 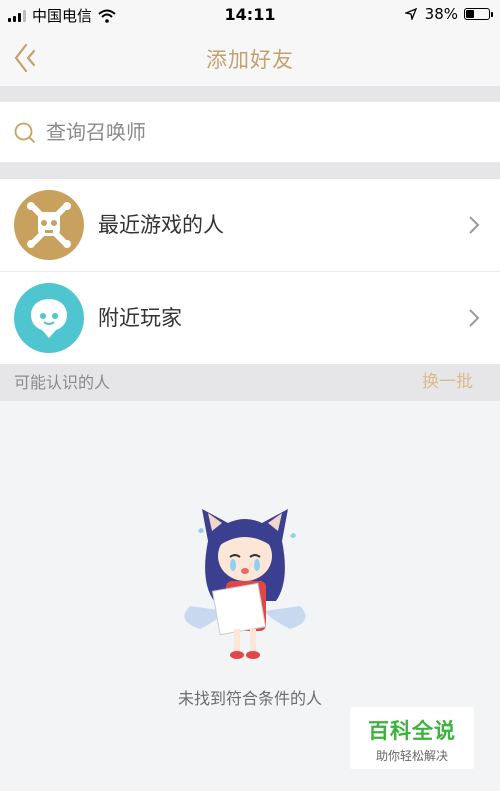 I want to click on nearby-players-avatar, so click(x=49, y=318).